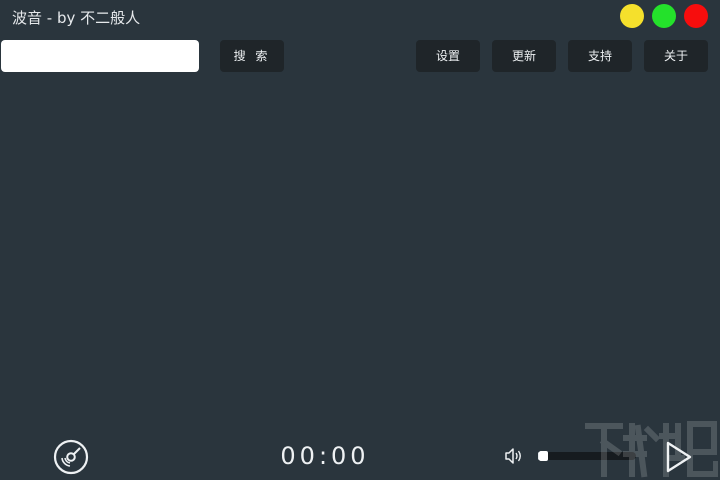  What do you see at coordinates (514, 456) in the screenshot?
I see `speaker-icon` at bounding box center [514, 456].